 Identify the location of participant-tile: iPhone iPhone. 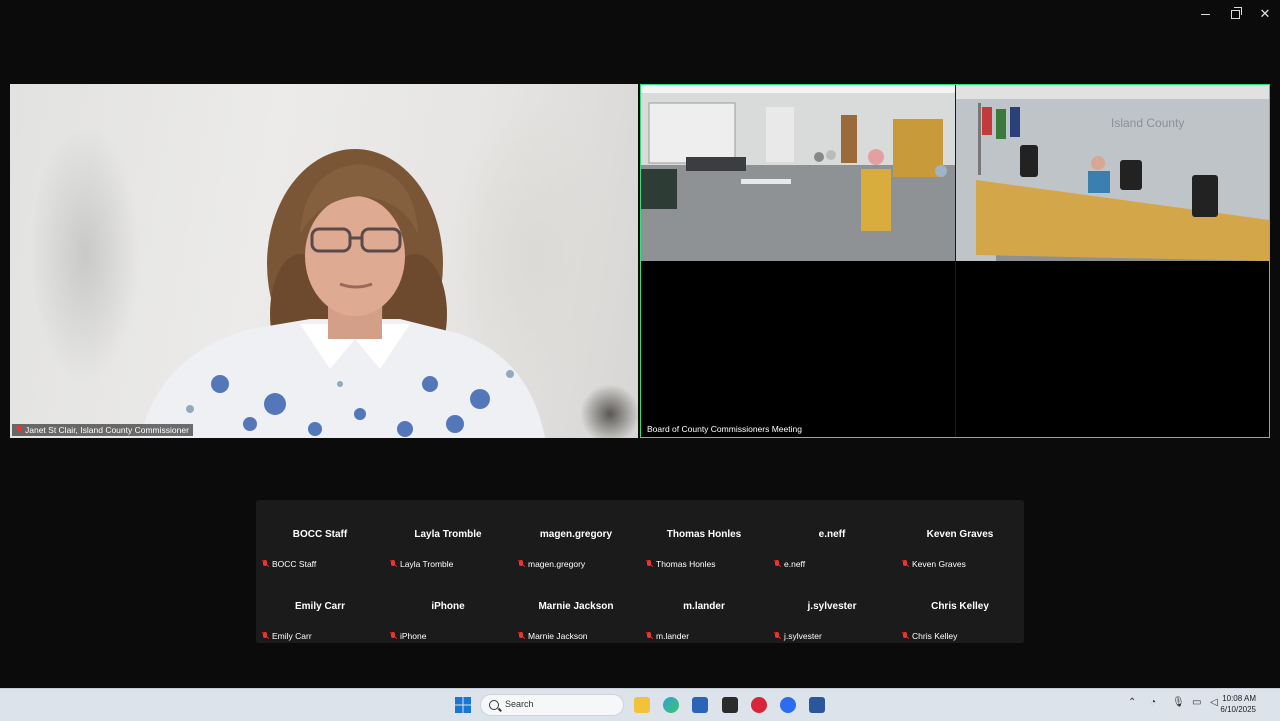
(448, 608).